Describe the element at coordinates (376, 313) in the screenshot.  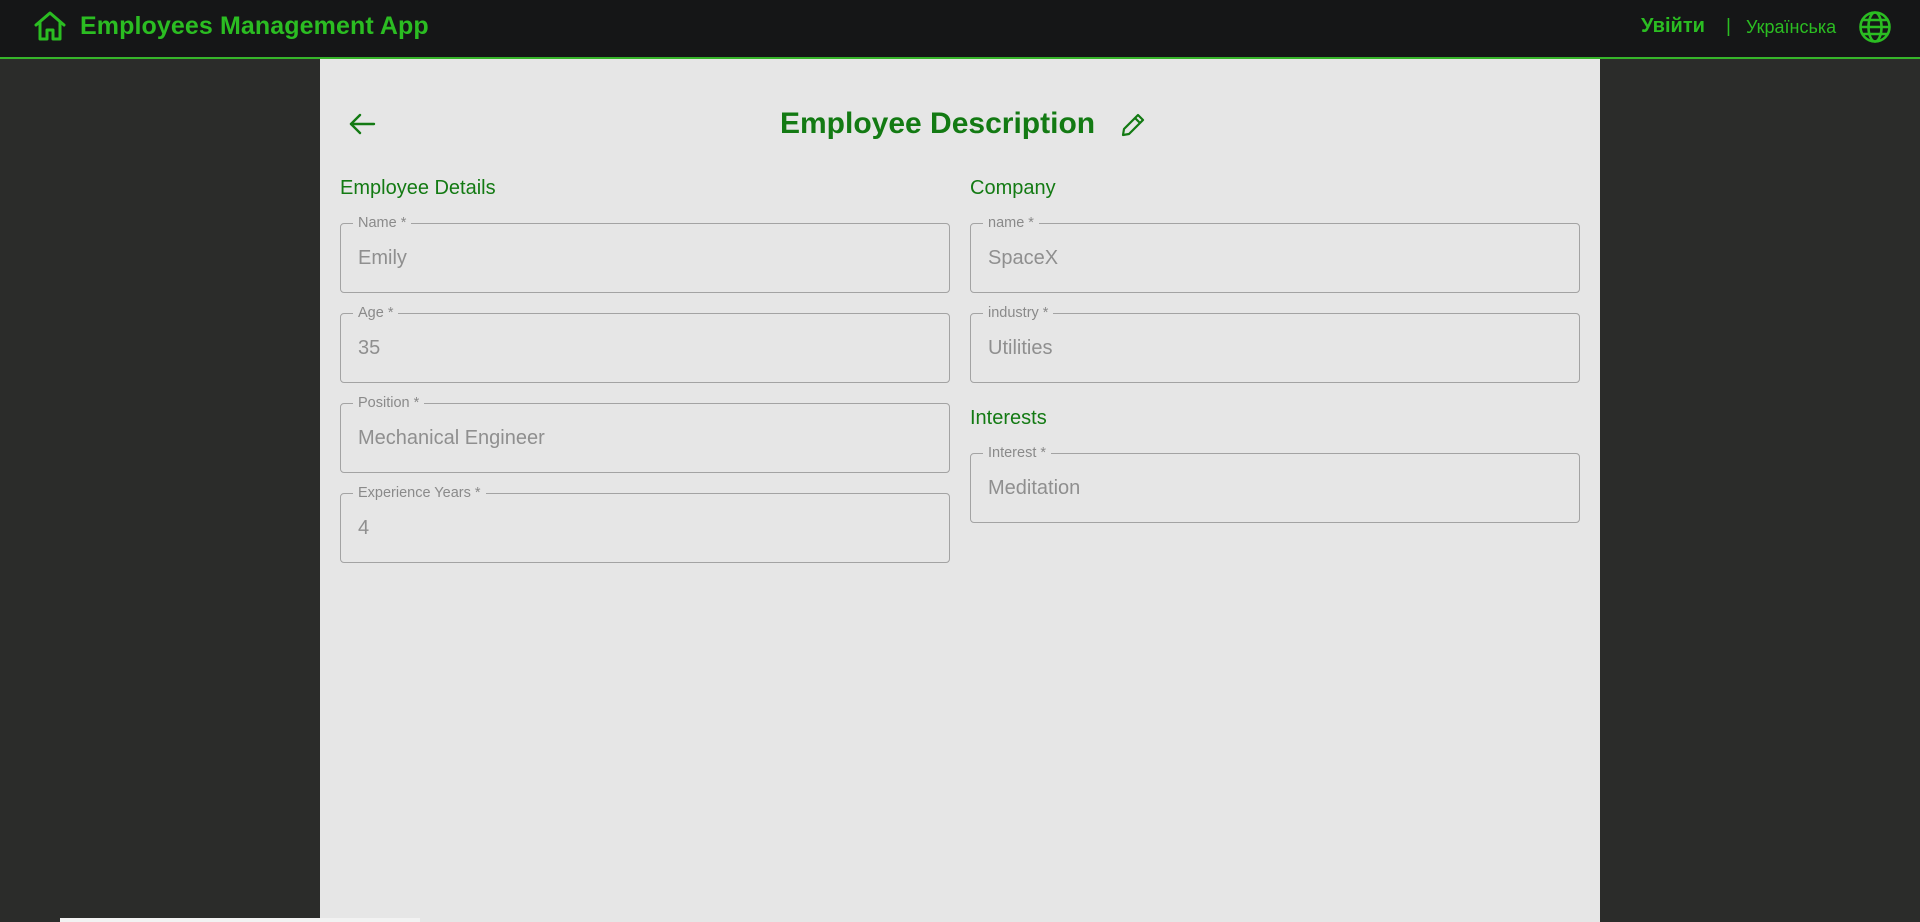
I see `age-label: Age *` at that location.